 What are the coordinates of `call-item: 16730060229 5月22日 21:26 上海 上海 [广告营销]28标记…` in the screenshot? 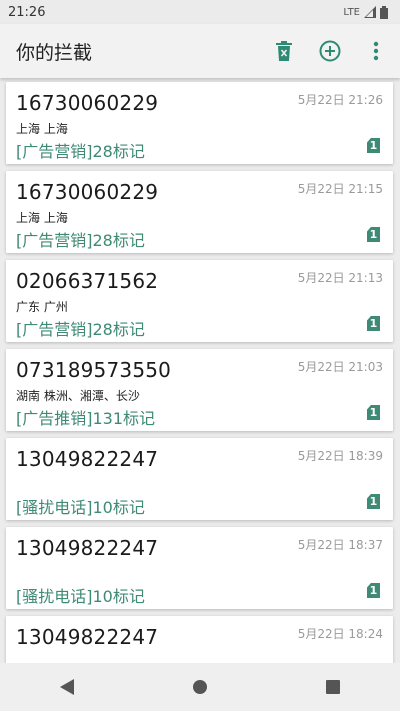 It's located at (199, 123).